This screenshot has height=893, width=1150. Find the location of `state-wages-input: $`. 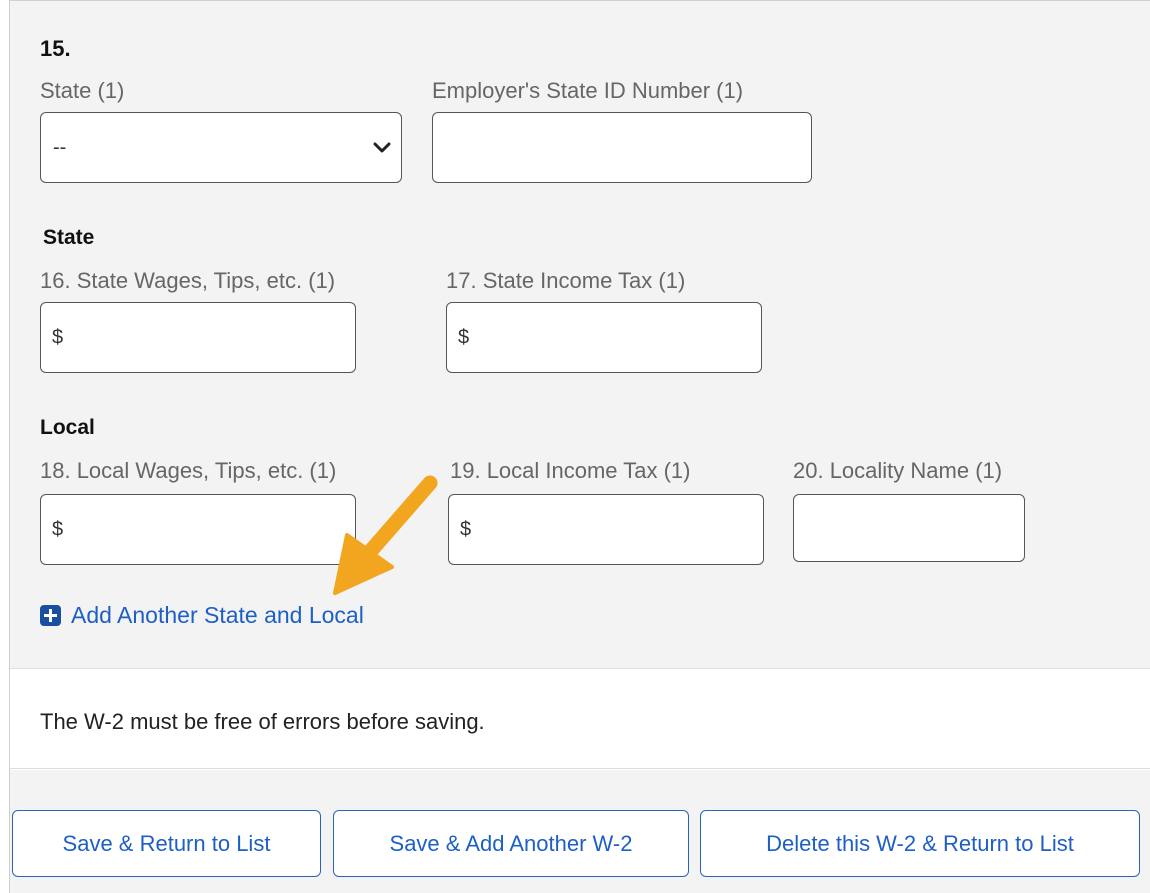

state-wages-input: $ is located at coordinates (198, 337).